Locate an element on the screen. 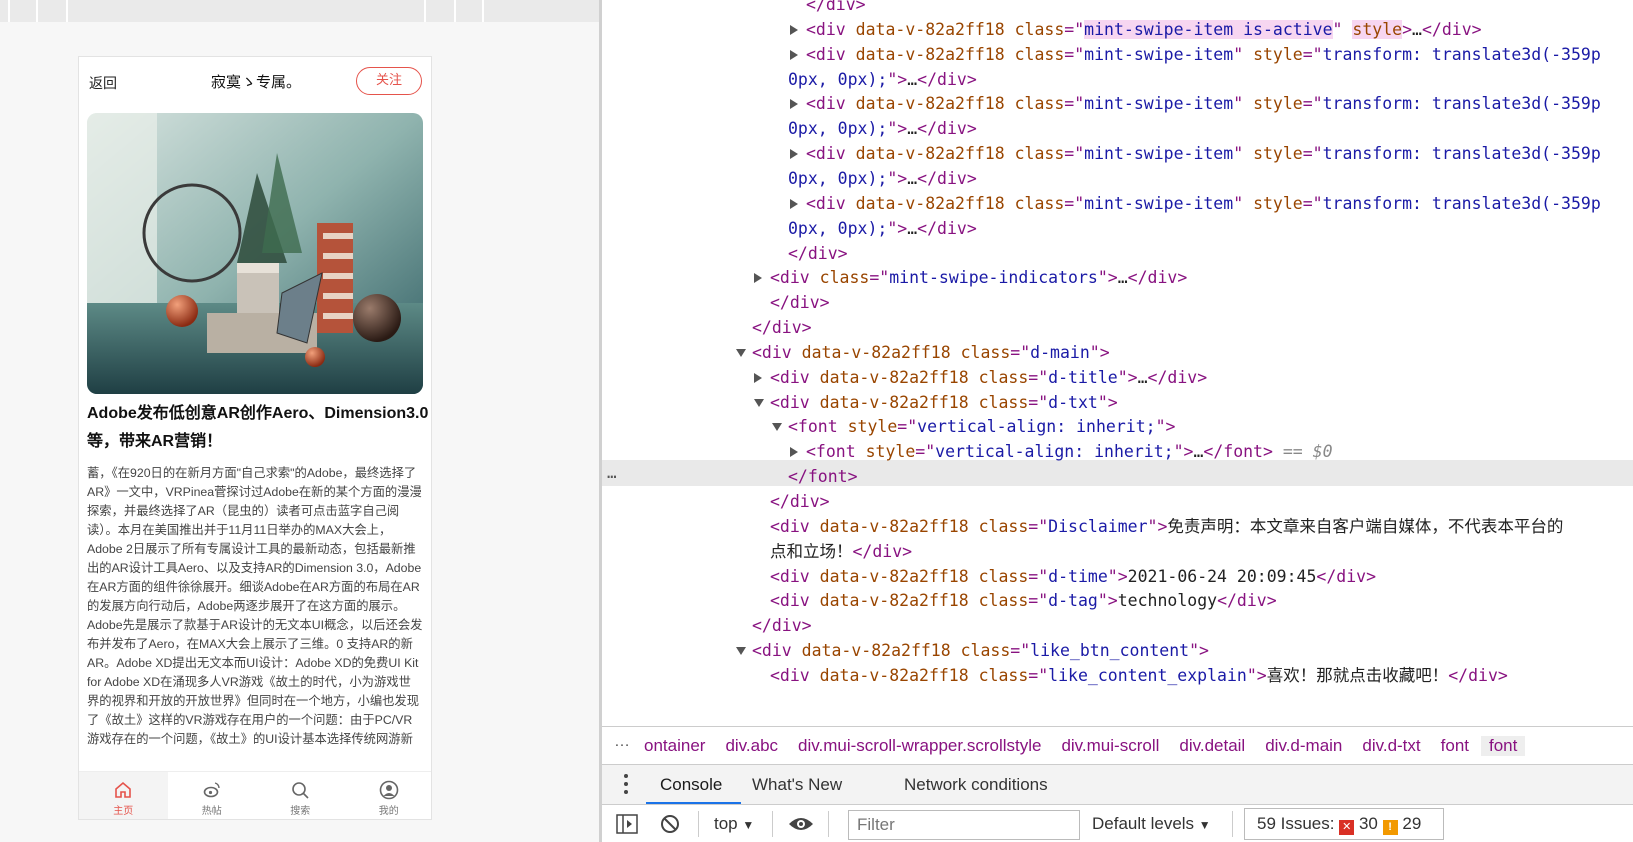 The image size is (1633, 842). breadcrumb-item: div.mui-scroll is located at coordinates (1110, 746).